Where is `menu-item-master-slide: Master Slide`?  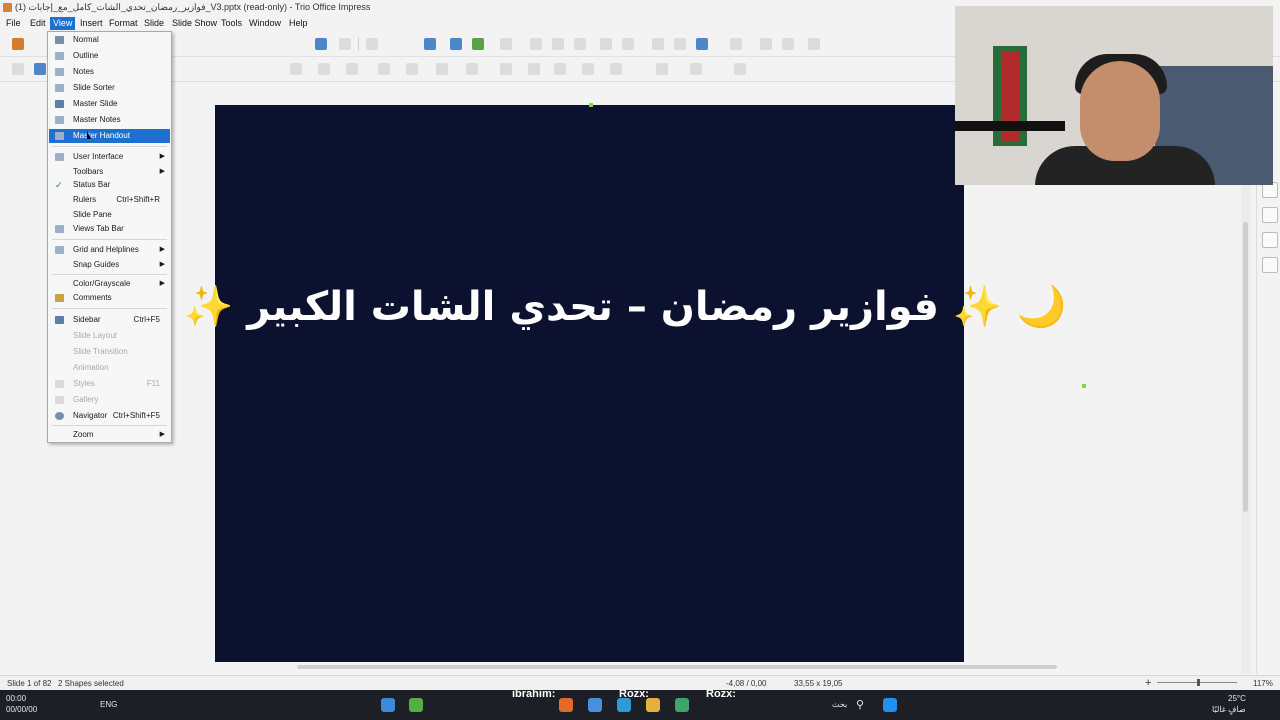 menu-item-master-slide: Master Slide is located at coordinates (109, 104).